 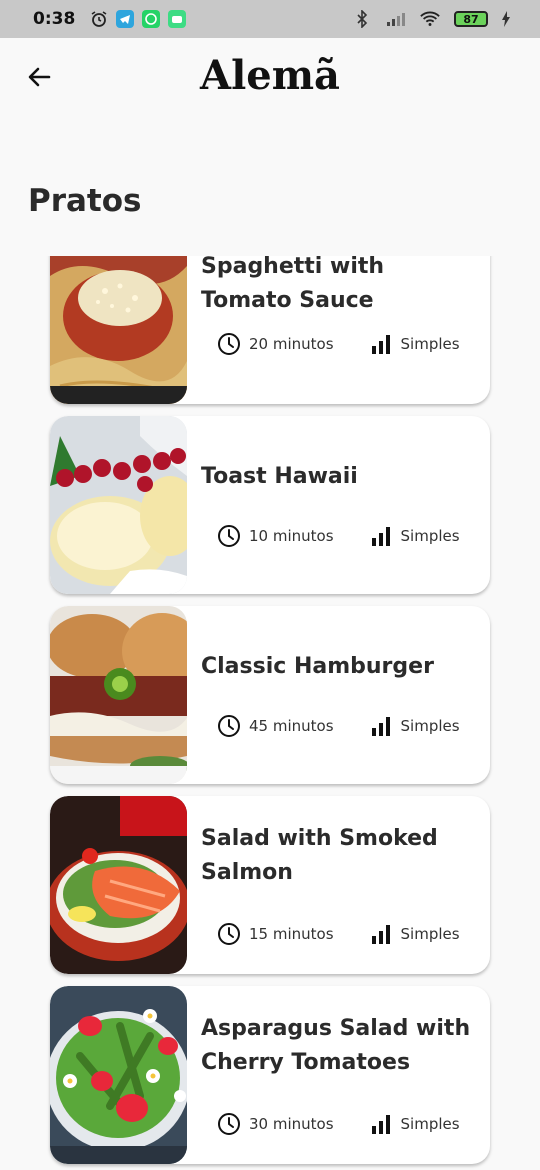 What do you see at coordinates (291, 726) in the screenshot?
I see `duration-label: 45 minutos` at bounding box center [291, 726].